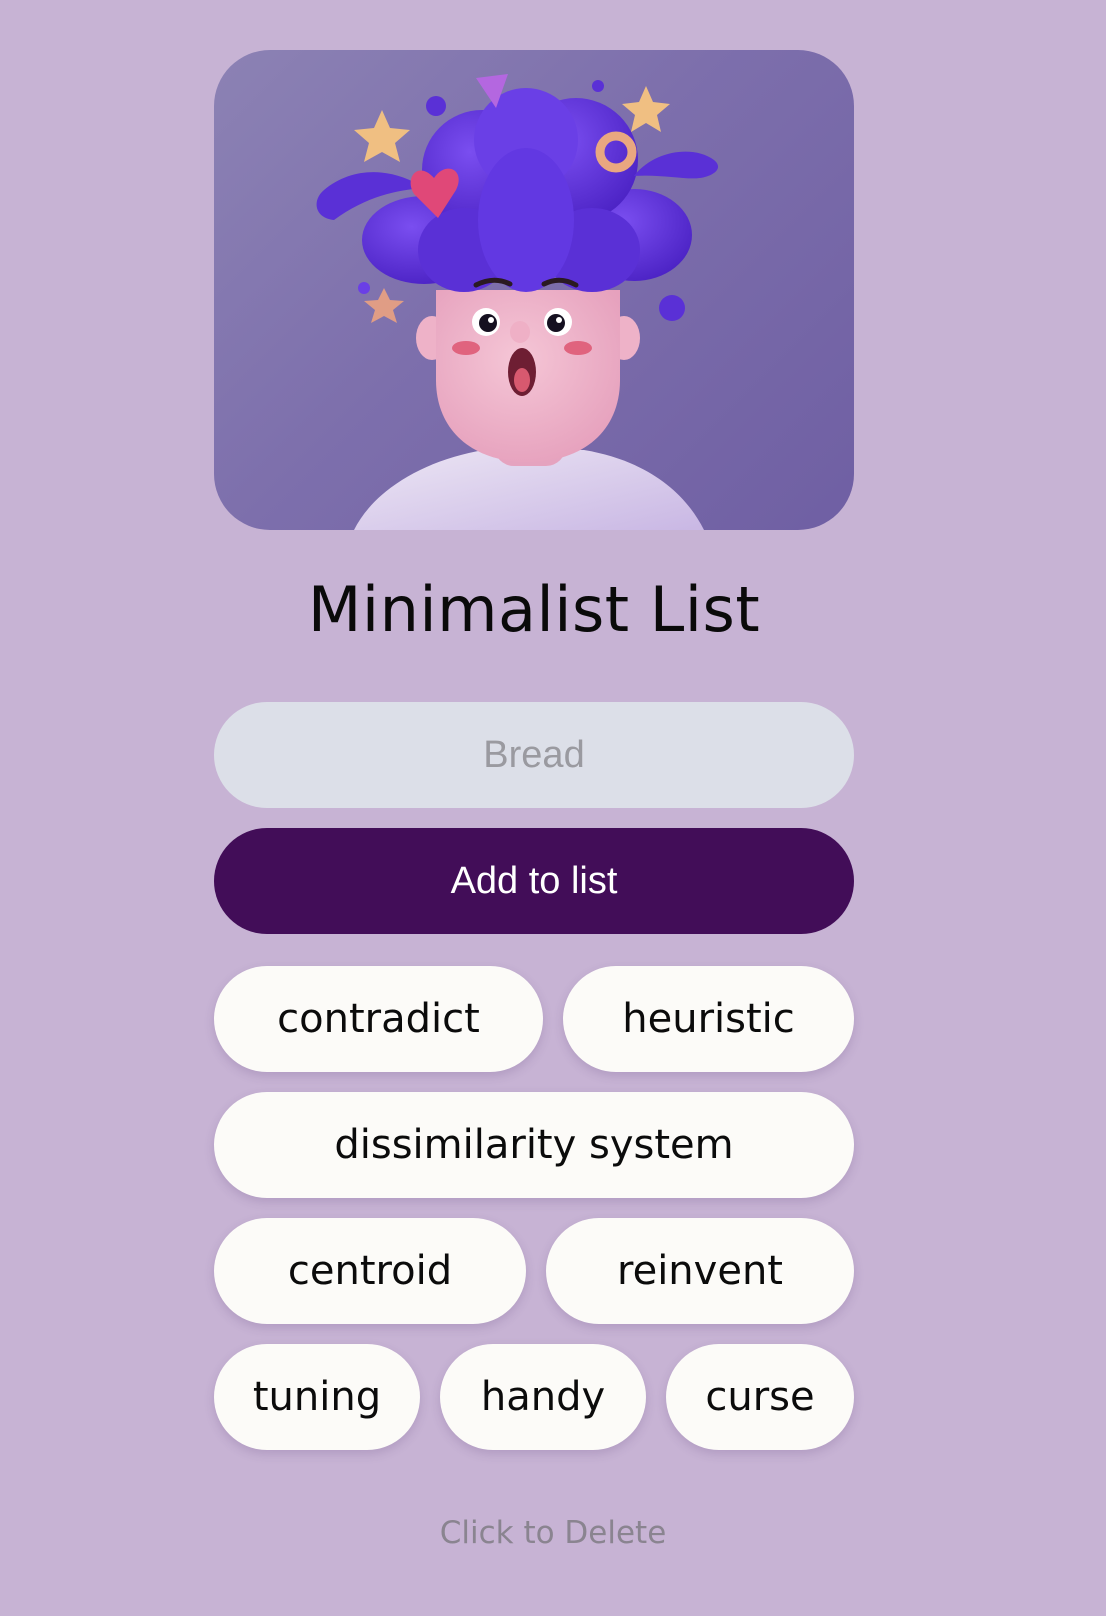 This screenshot has width=1106, height=1616. What do you see at coordinates (317, 1397) in the screenshot?
I see `list-item: tuning` at bounding box center [317, 1397].